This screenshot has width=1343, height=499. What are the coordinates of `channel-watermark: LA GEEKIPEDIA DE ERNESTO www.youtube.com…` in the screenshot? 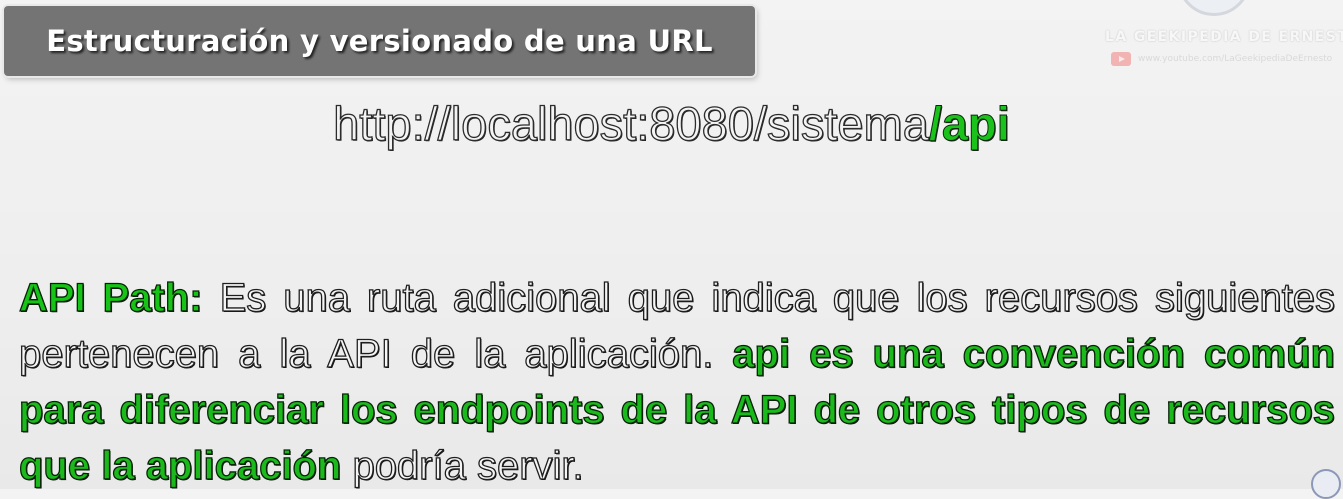 It's located at (1221, 40).